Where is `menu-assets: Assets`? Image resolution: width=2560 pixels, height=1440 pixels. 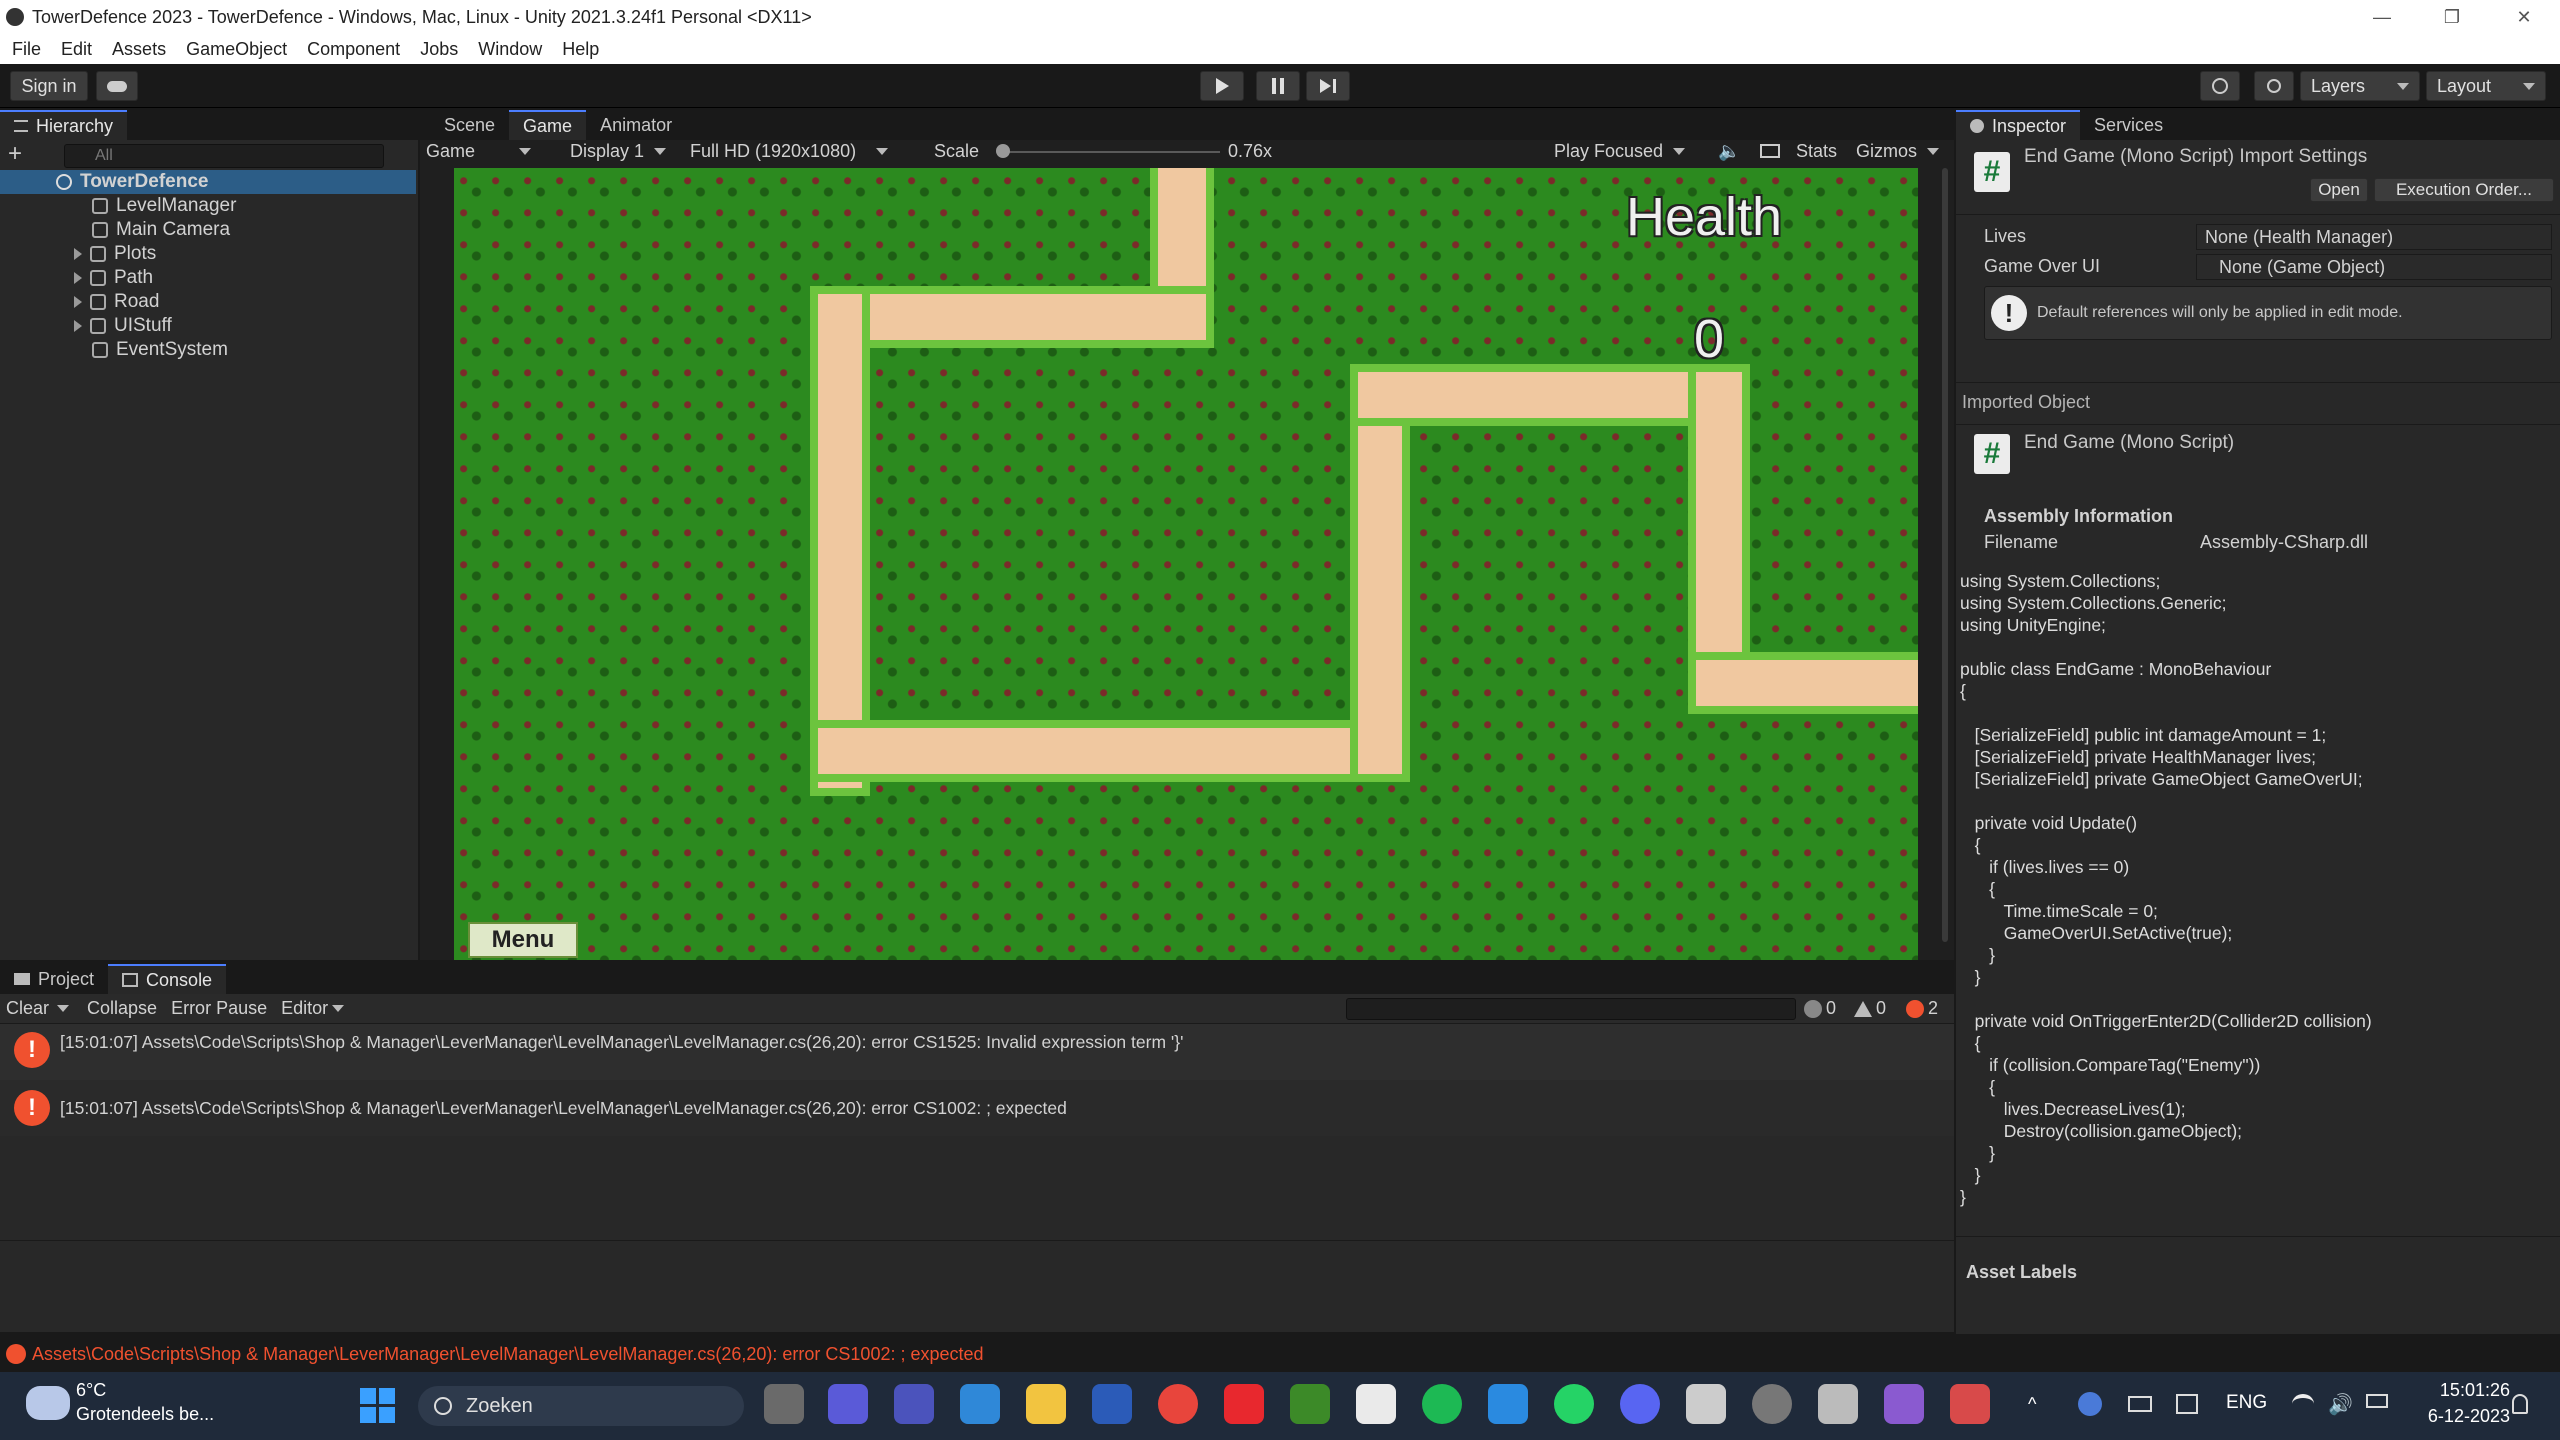
menu-assets: Assets is located at coordinates (139, 49).